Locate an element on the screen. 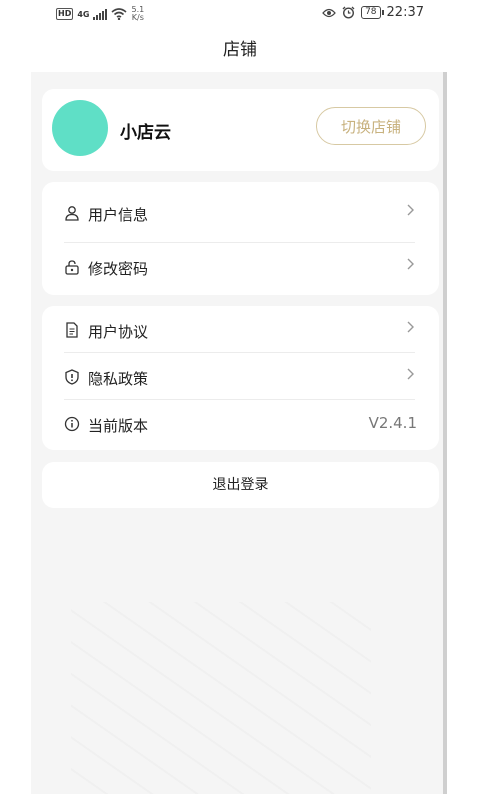  watermark-pattern is located at coordinates (221, 698).